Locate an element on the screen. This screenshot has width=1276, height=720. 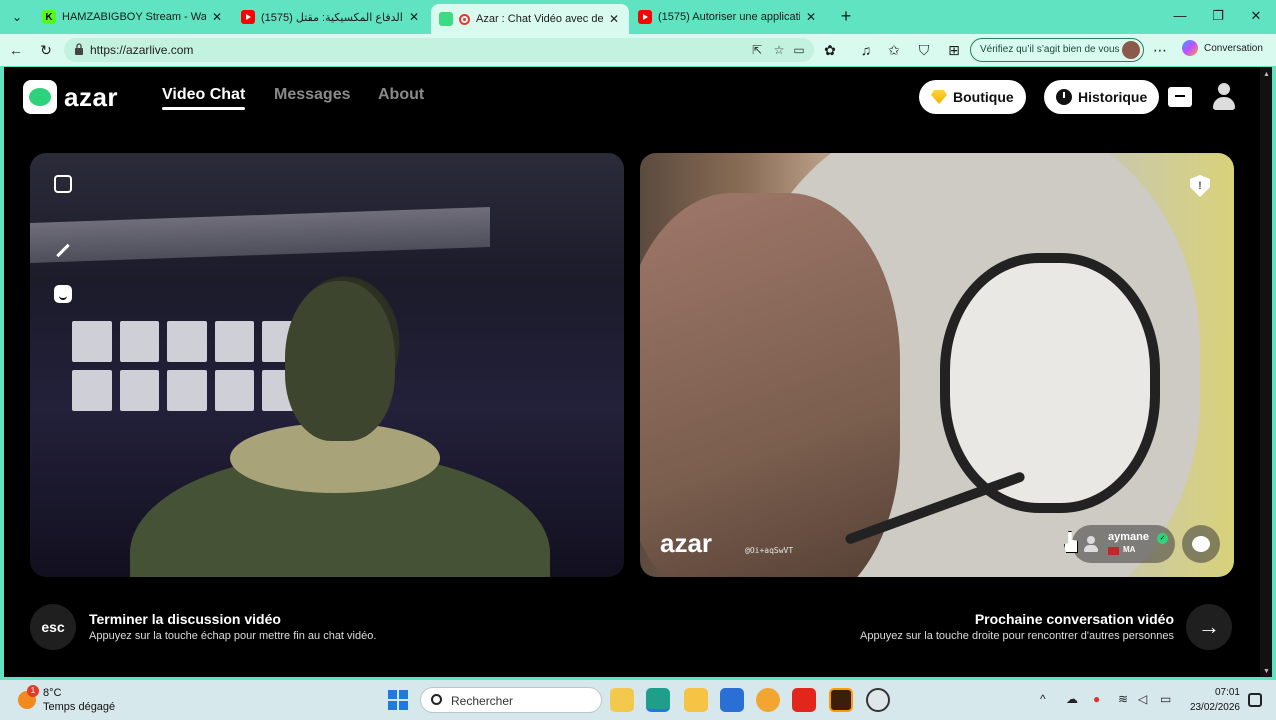
obs-recorder-icon is located at coordinates (878, 700).